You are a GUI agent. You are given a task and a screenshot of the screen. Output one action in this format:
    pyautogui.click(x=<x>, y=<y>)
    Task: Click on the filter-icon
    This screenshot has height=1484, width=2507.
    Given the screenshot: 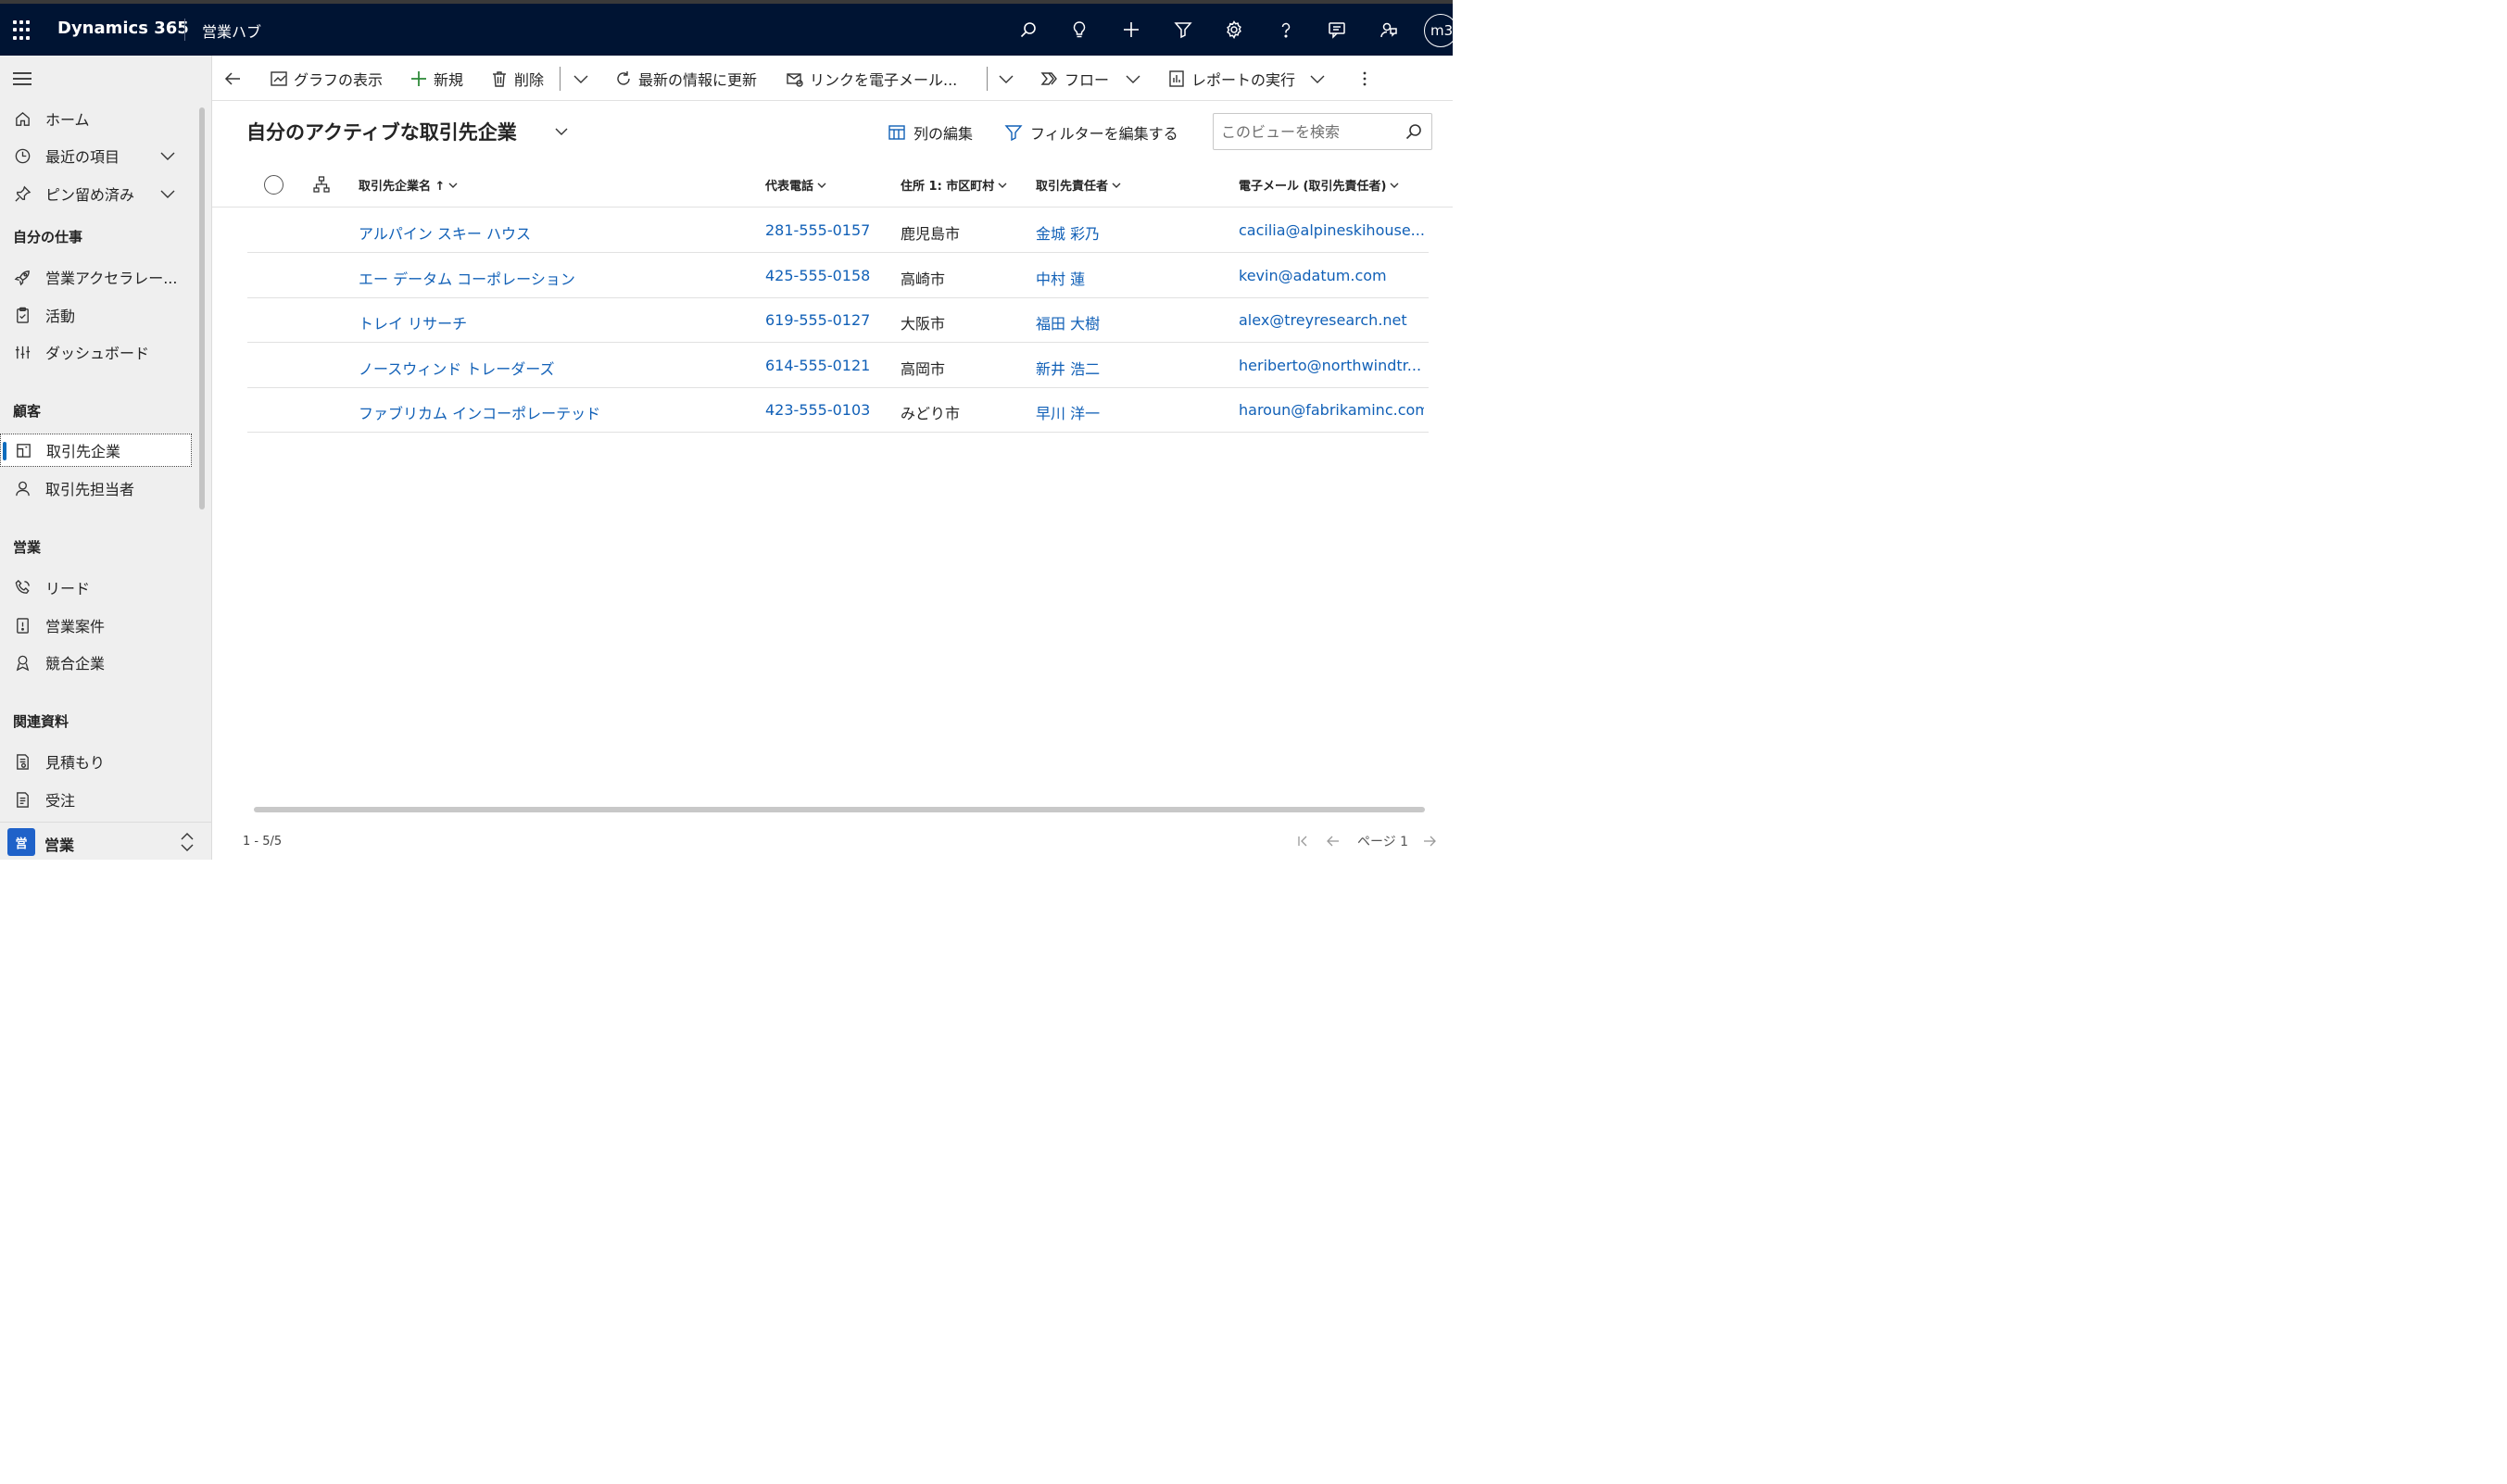 What is the action you would take?
    pyautogui.click(x=1183, y=30)
    